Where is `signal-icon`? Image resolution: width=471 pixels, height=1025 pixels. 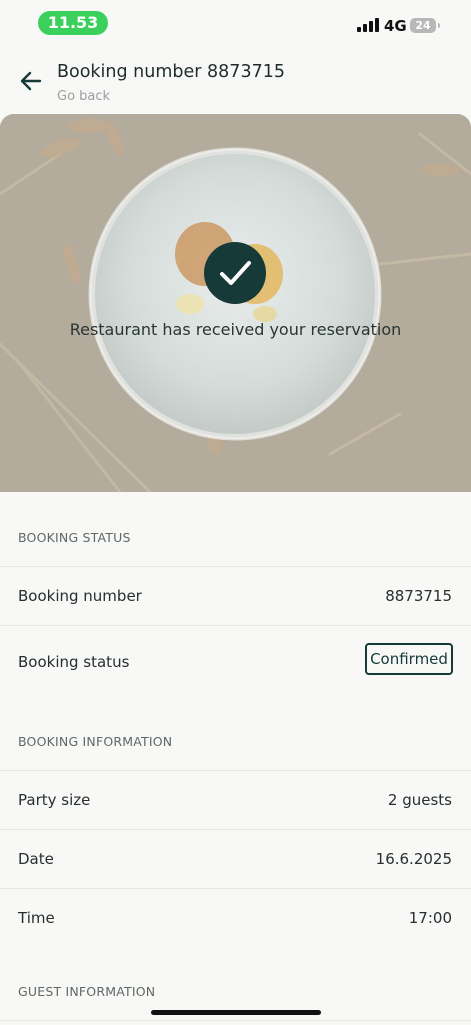
signal-icon is located at coordinates (368, 25).